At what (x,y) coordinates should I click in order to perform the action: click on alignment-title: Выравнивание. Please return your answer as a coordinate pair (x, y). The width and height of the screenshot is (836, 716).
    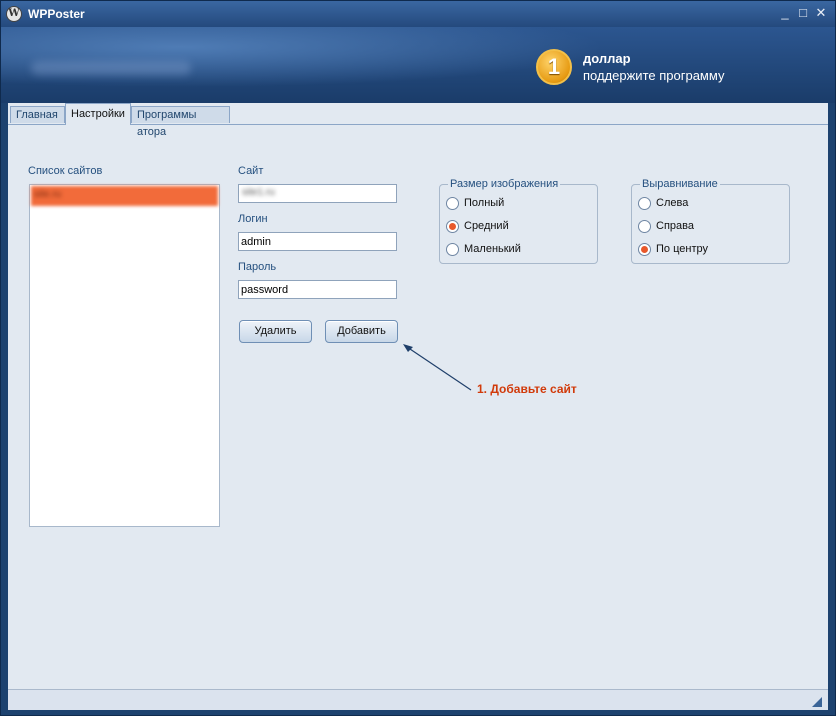
    Looking at the image, I should click on (680, 184).